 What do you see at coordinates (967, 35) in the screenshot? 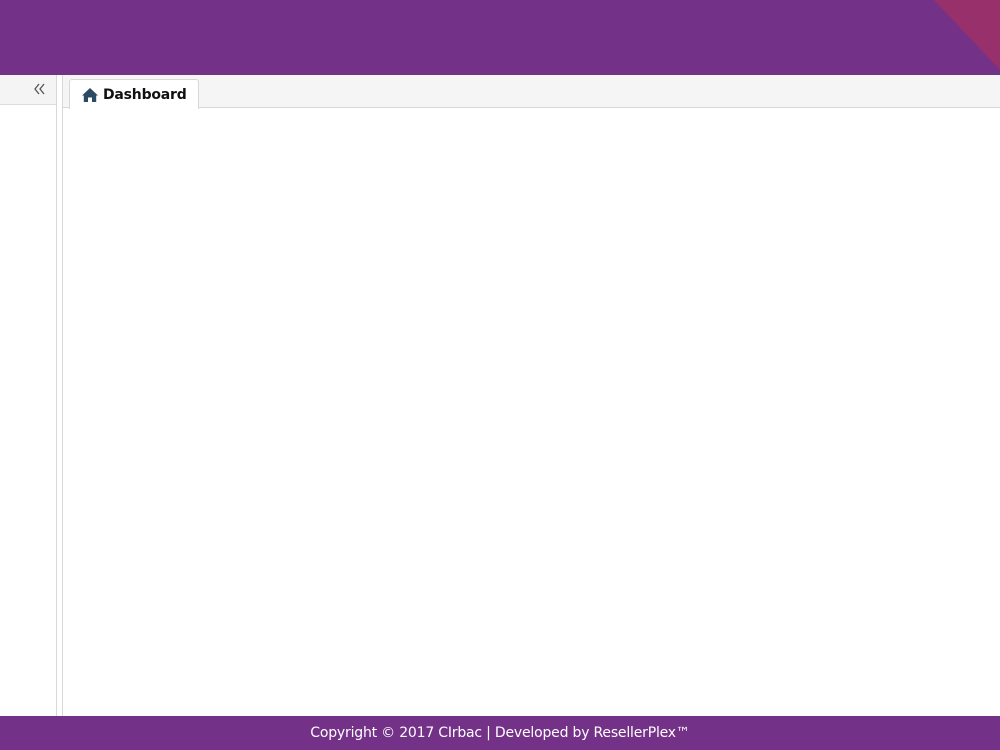
I see `header-corner-accent` at bounding box center [967, 35].